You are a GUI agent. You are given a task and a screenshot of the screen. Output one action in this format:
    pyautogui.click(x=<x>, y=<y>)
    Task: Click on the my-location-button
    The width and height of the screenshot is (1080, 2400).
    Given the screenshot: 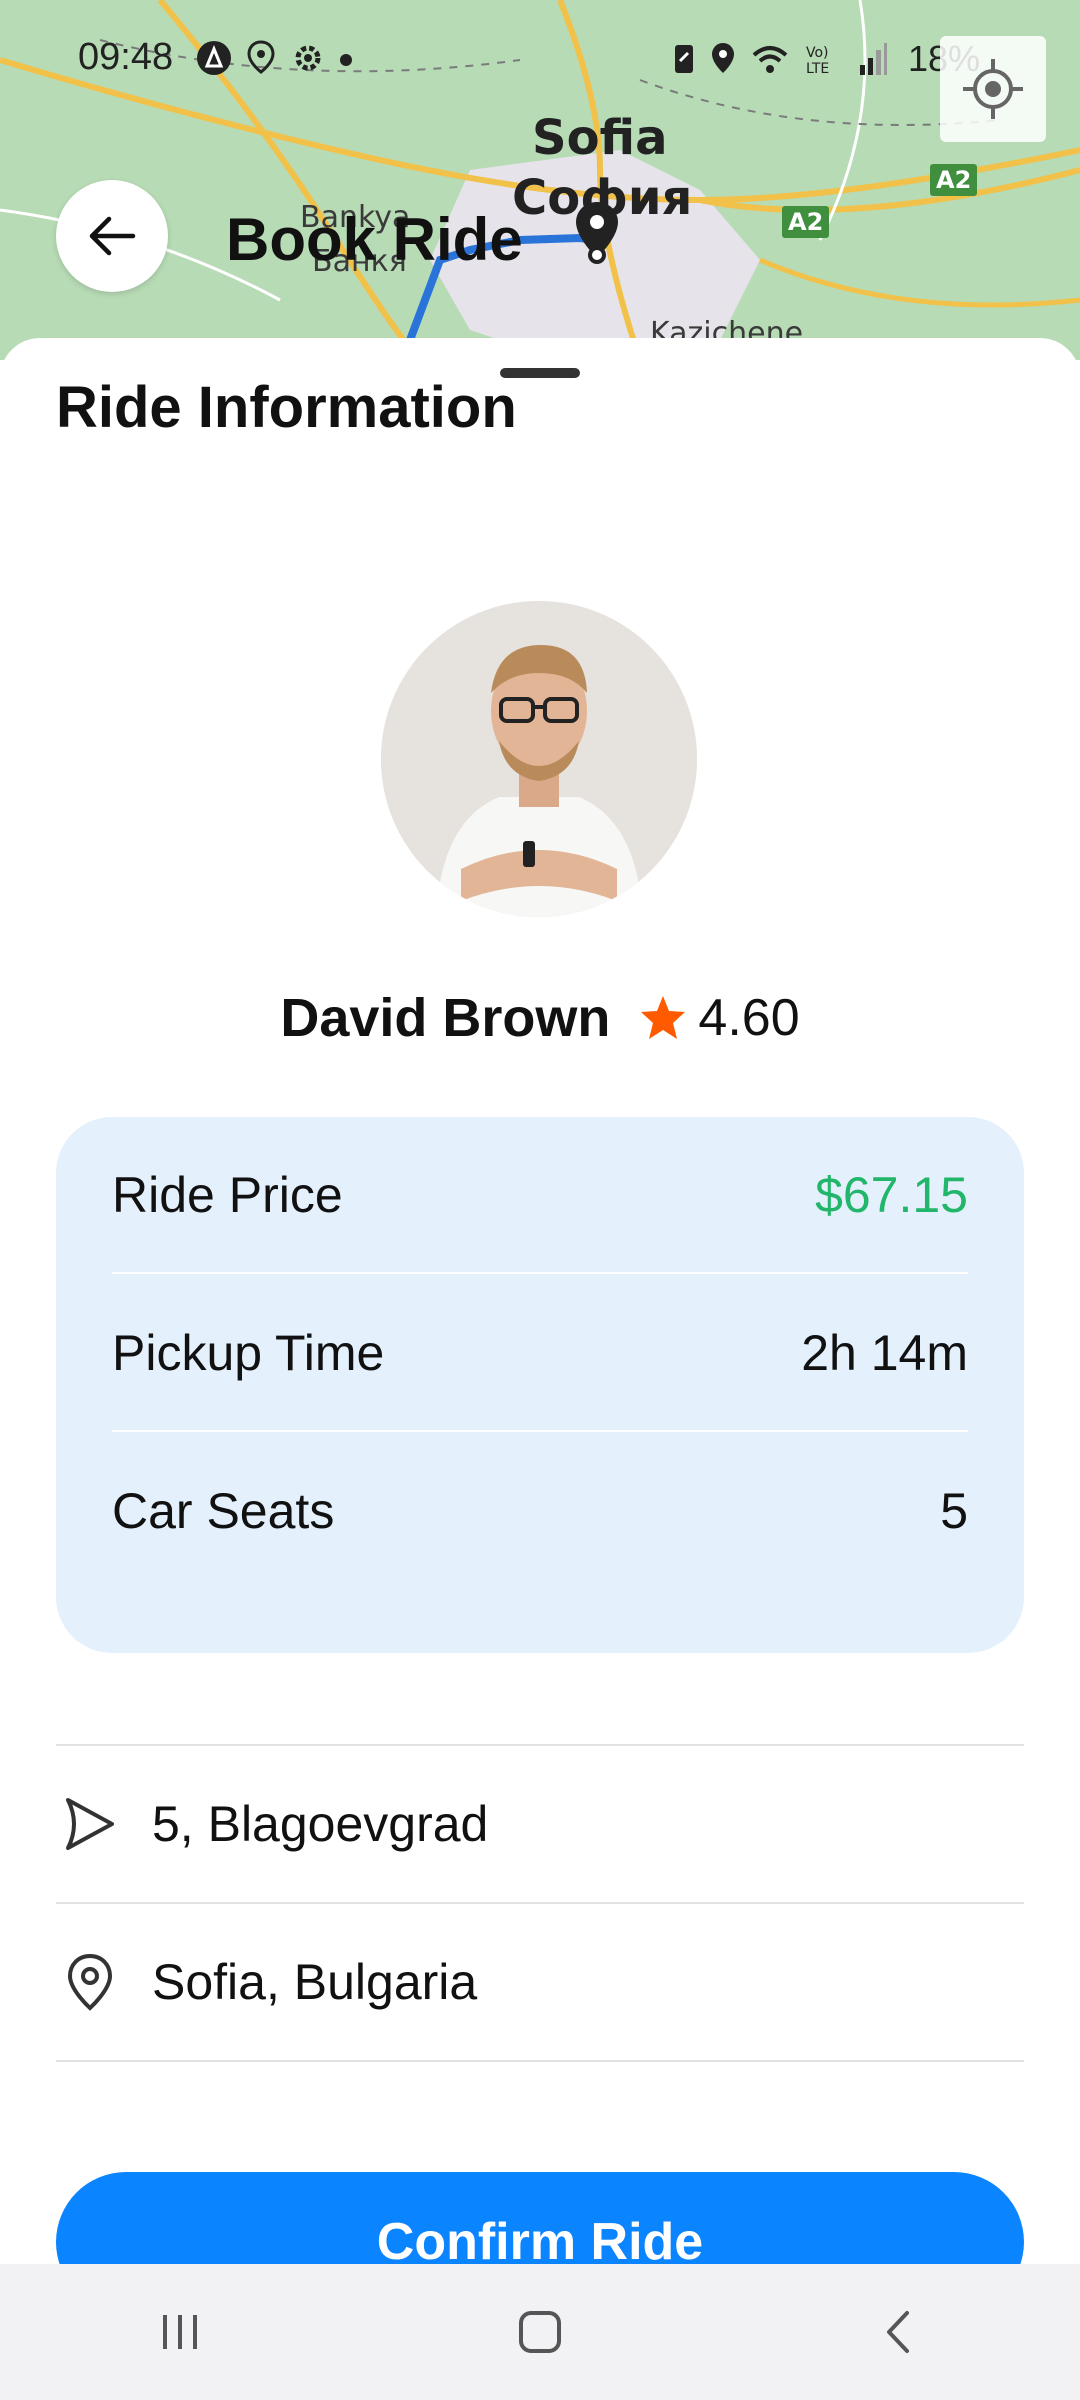 What is the action you would take?
    pyautogui.click(x=993, y=89)
    